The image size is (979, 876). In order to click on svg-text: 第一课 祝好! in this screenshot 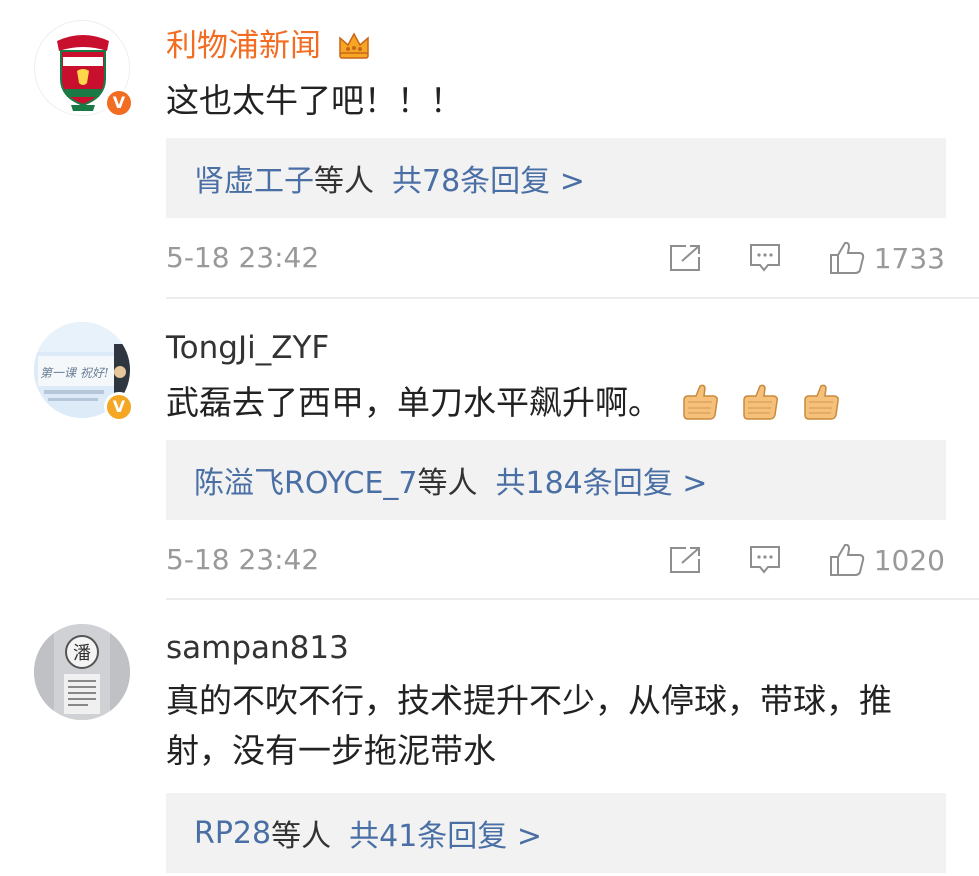, I will do `click(74, 373)`.